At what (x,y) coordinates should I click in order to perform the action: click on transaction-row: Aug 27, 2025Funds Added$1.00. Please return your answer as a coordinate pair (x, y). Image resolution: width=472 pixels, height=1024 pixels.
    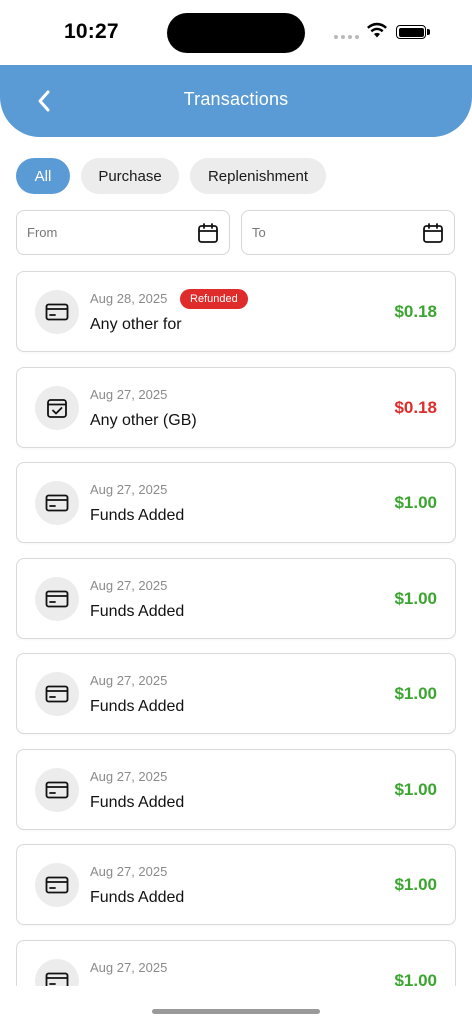
    Looking at the image, I should click on (236, 963).